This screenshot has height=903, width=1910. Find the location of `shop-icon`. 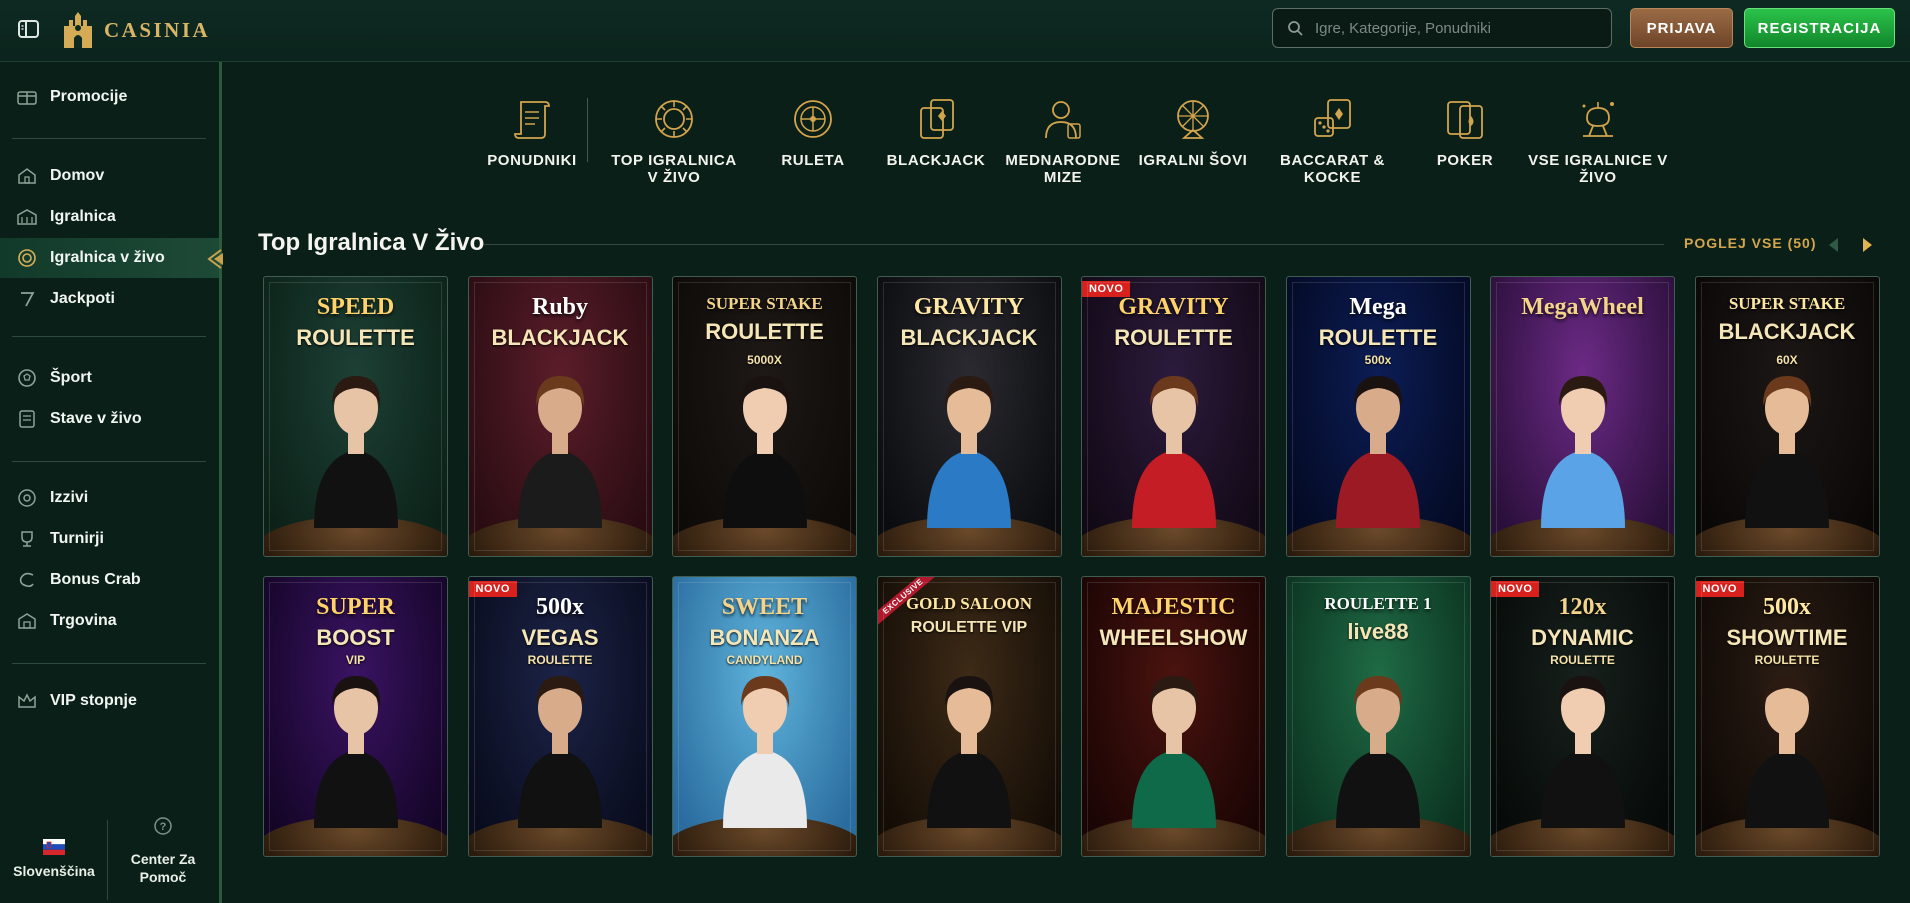

shop-icon is located at coordinates (27, 621).